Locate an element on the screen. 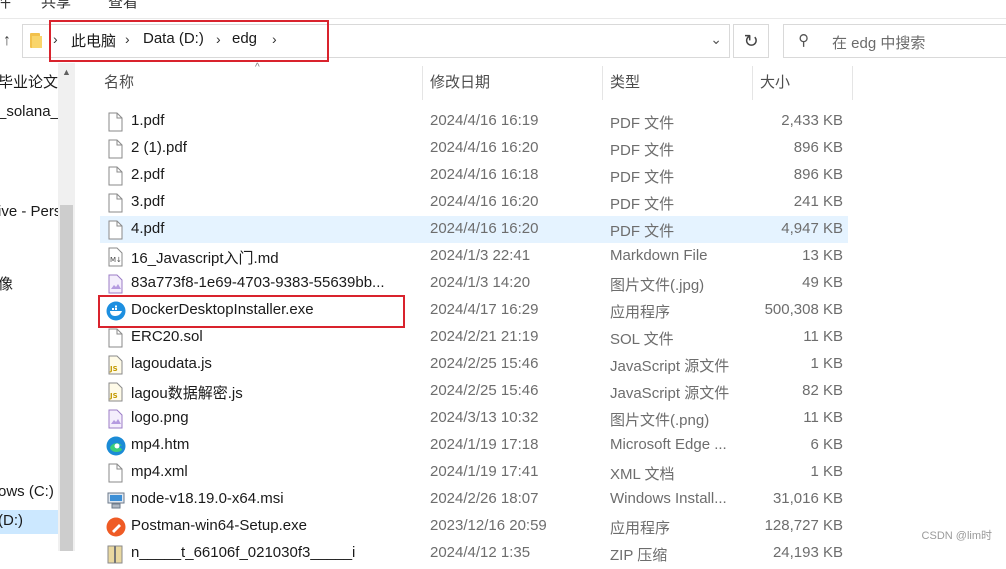 This screenshot has height=569, width=1006. file-name: 2.pdf is located at coordinates (148, 174).